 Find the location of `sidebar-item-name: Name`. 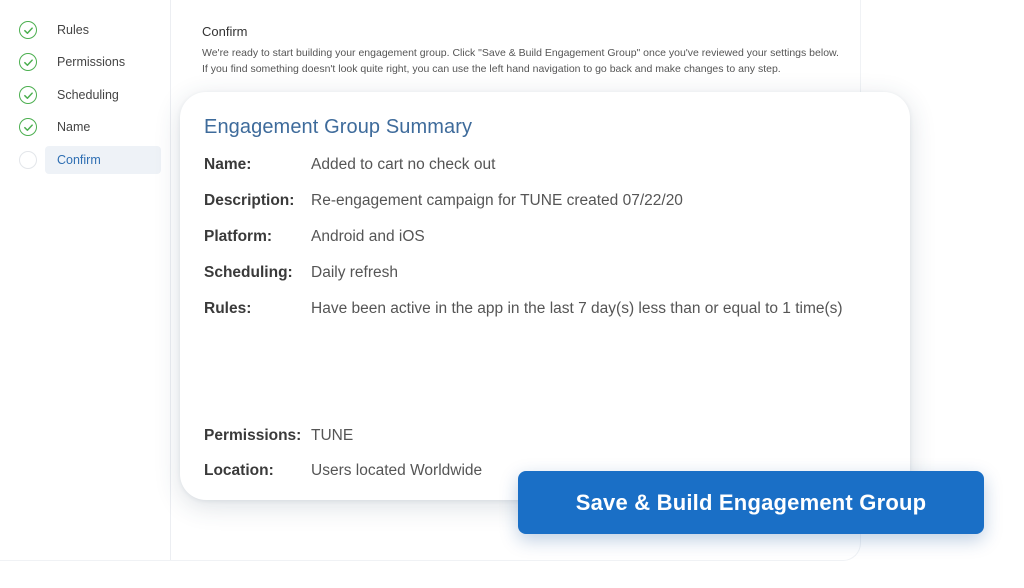

sidebar-item-name: Name is located at coordinates (87, 127).